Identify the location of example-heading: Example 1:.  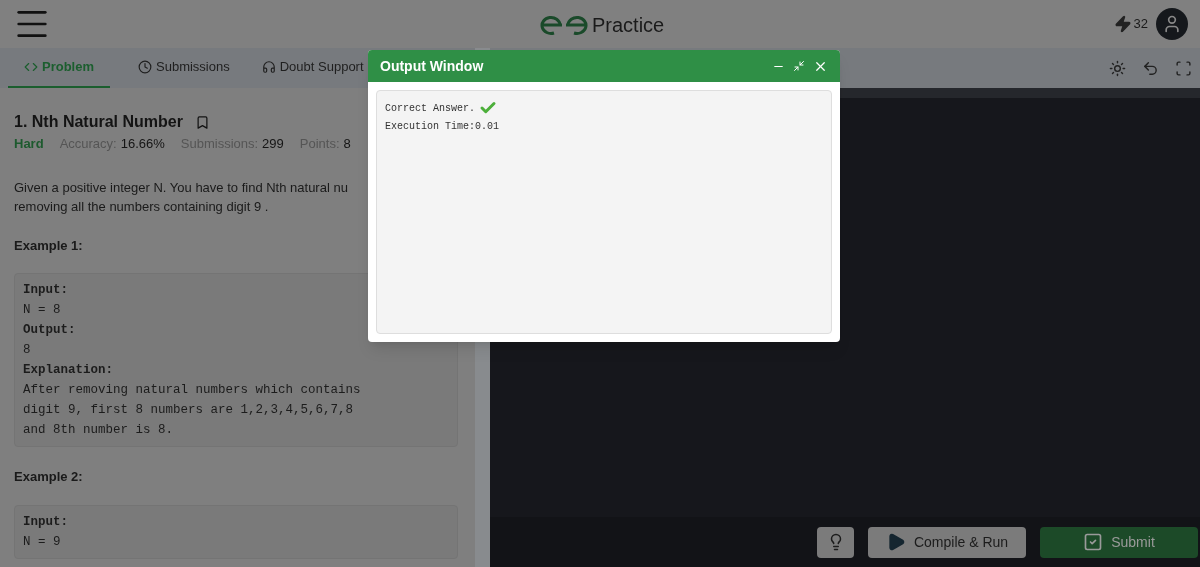
(49, 245).